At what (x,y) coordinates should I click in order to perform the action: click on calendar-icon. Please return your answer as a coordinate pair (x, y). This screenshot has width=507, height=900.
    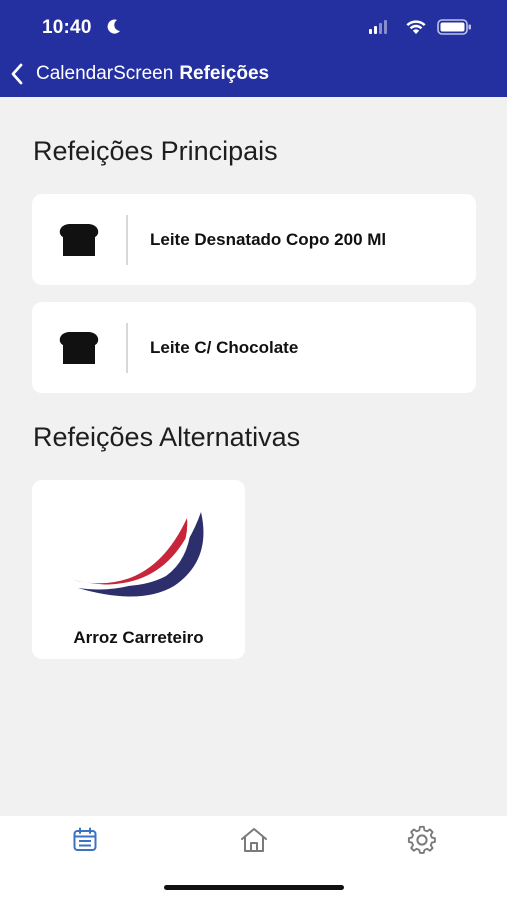
    Looking at the image, I should click on (85, 839).